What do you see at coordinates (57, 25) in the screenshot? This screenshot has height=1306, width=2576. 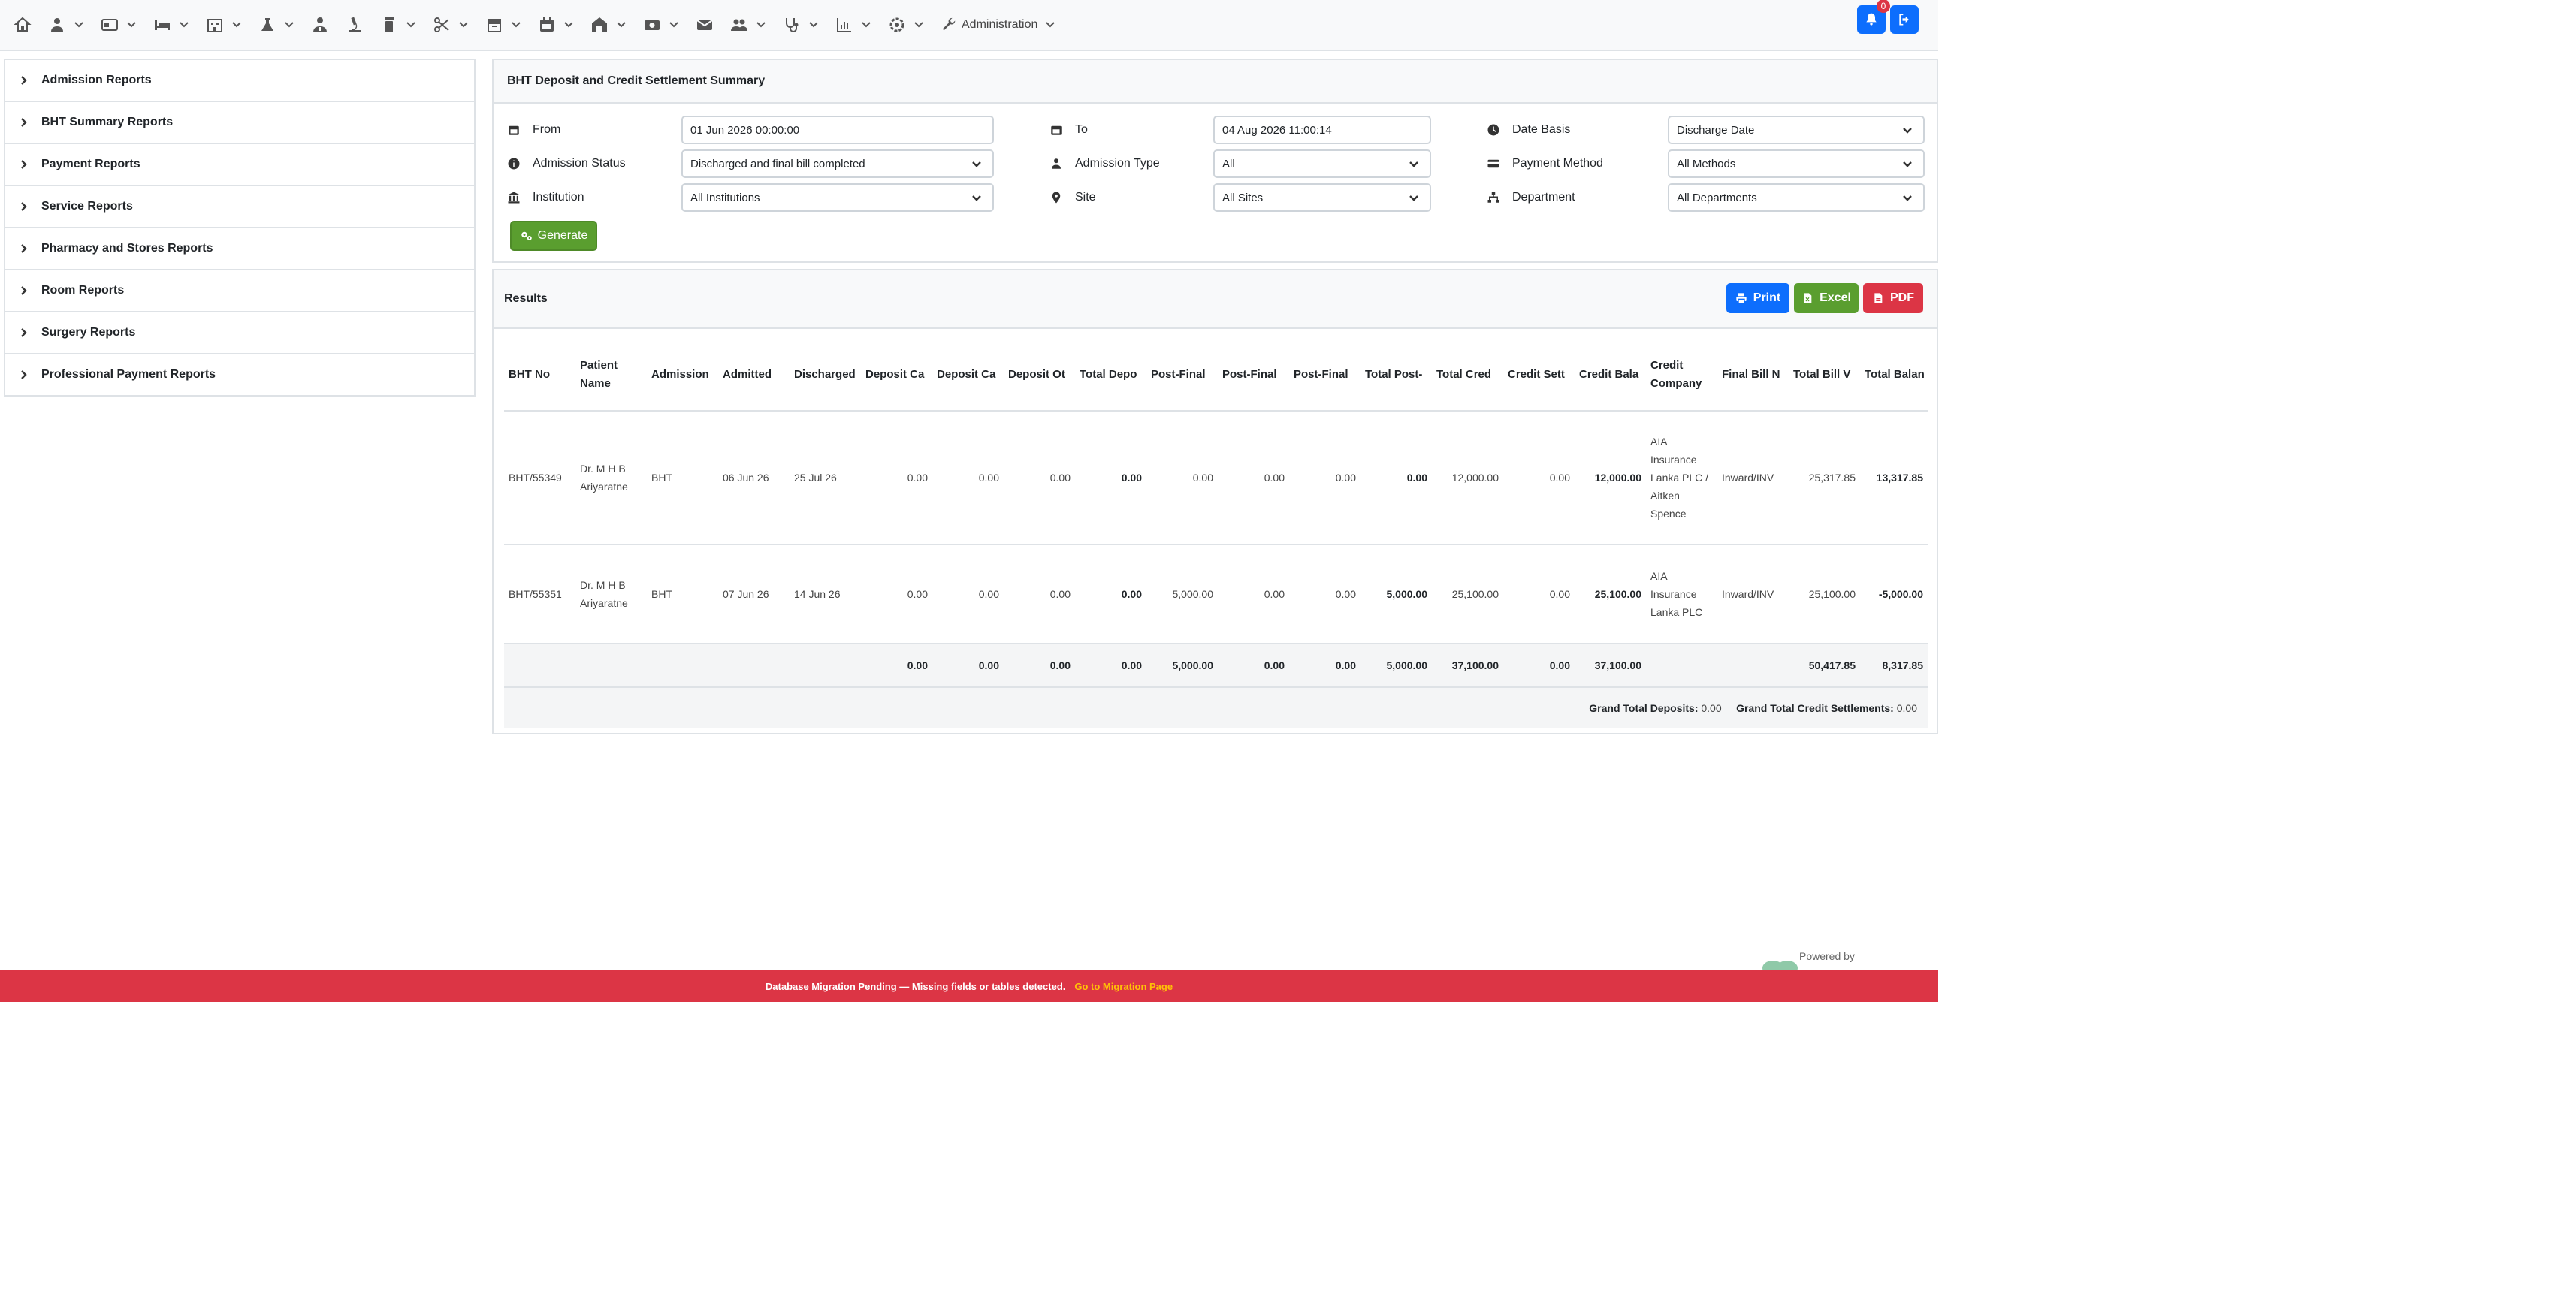 I see `patient-icon` at bounding box center [57, 25].